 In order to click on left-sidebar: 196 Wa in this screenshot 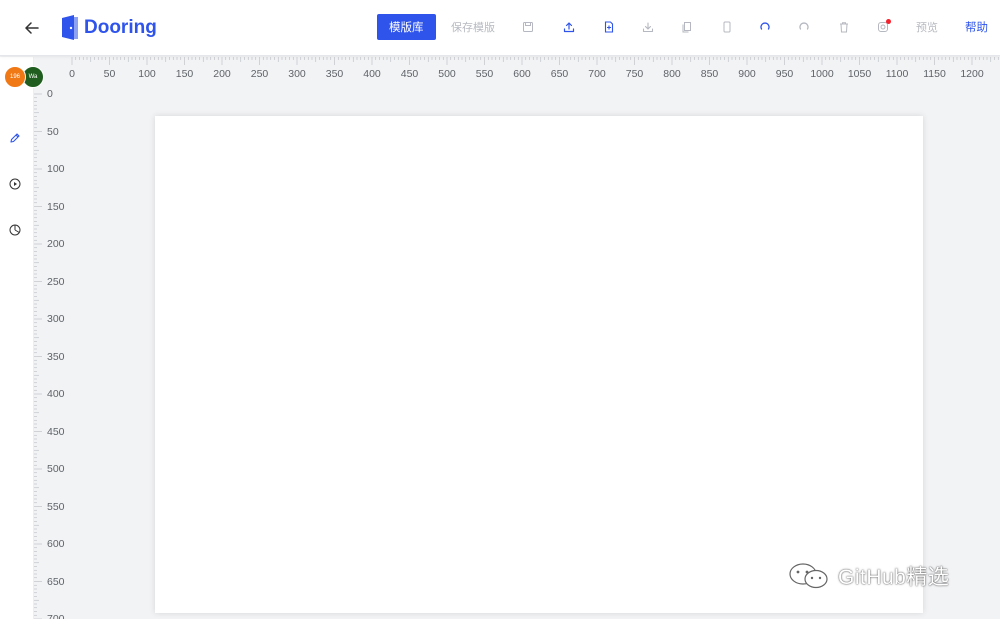, I will do `click(22, 338)`.